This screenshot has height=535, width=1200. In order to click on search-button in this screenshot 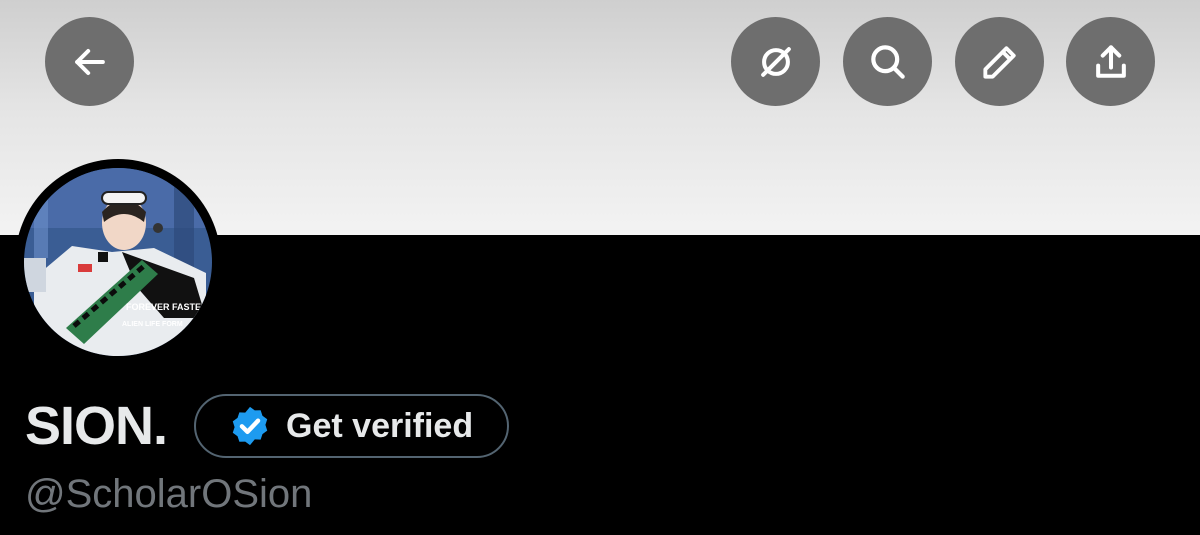, I will do `click(887, 61)`.